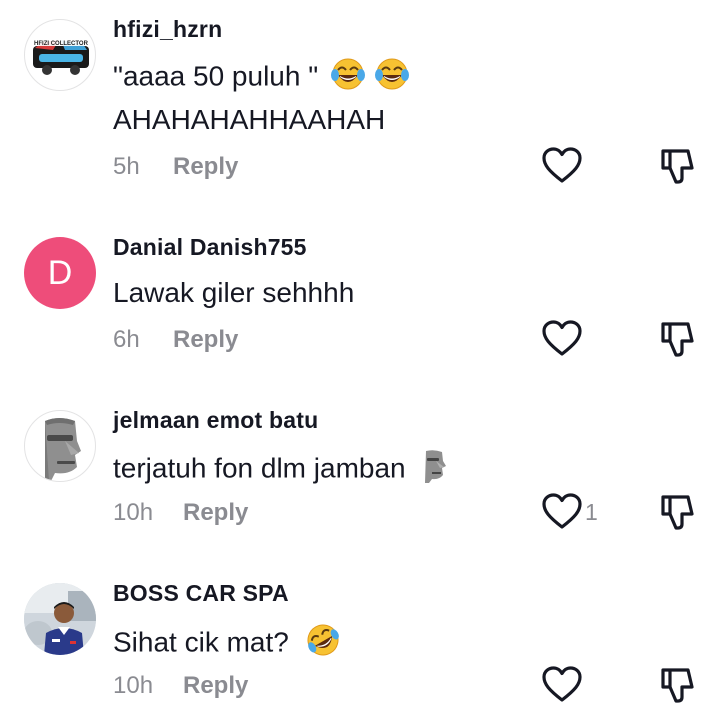 The image size is (720, 718). What do you see at coordinates (234, 292) in the screenshot?
I see `comment-text: Lawak giler sehhhh` at bounding box center [234, 292].